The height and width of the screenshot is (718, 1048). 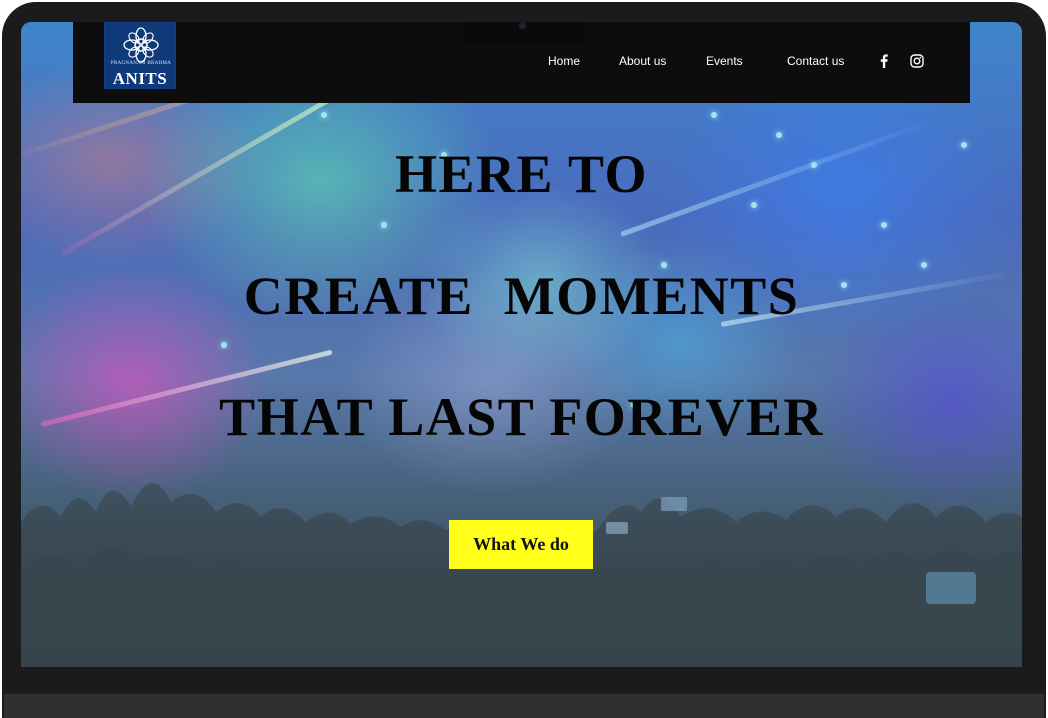 What do you see at coordinates (140, 78) in the screenshot?
I see `logo-text: ANITS` at bounding box center [140, 78].